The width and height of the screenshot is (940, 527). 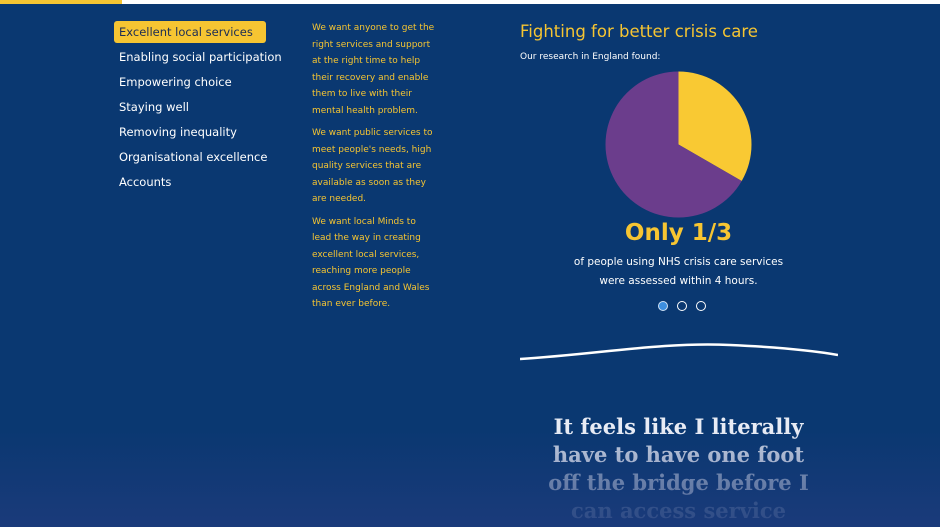 What do you see at coordinates (190, 132) in the screenshot?
I see `nav-item-removing-inequality: Removing inequality` at bounding box center [190, 132].